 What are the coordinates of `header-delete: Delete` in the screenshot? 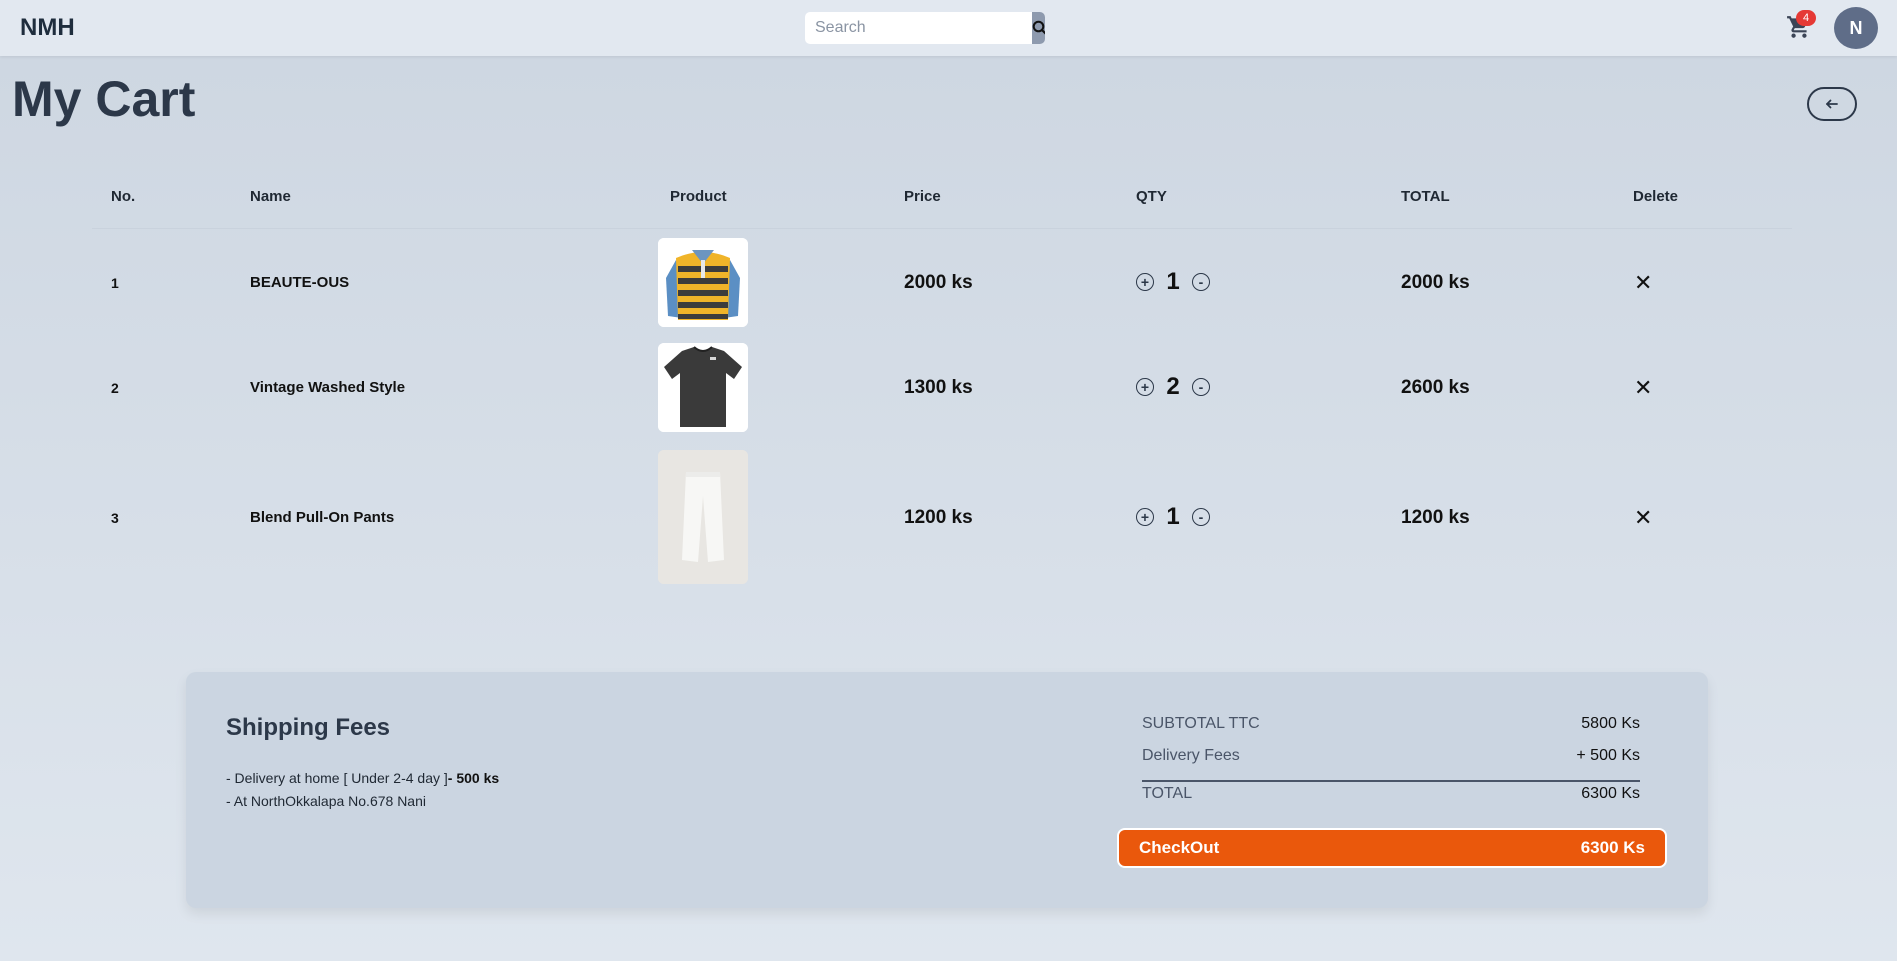 It's located at (1656, 196).